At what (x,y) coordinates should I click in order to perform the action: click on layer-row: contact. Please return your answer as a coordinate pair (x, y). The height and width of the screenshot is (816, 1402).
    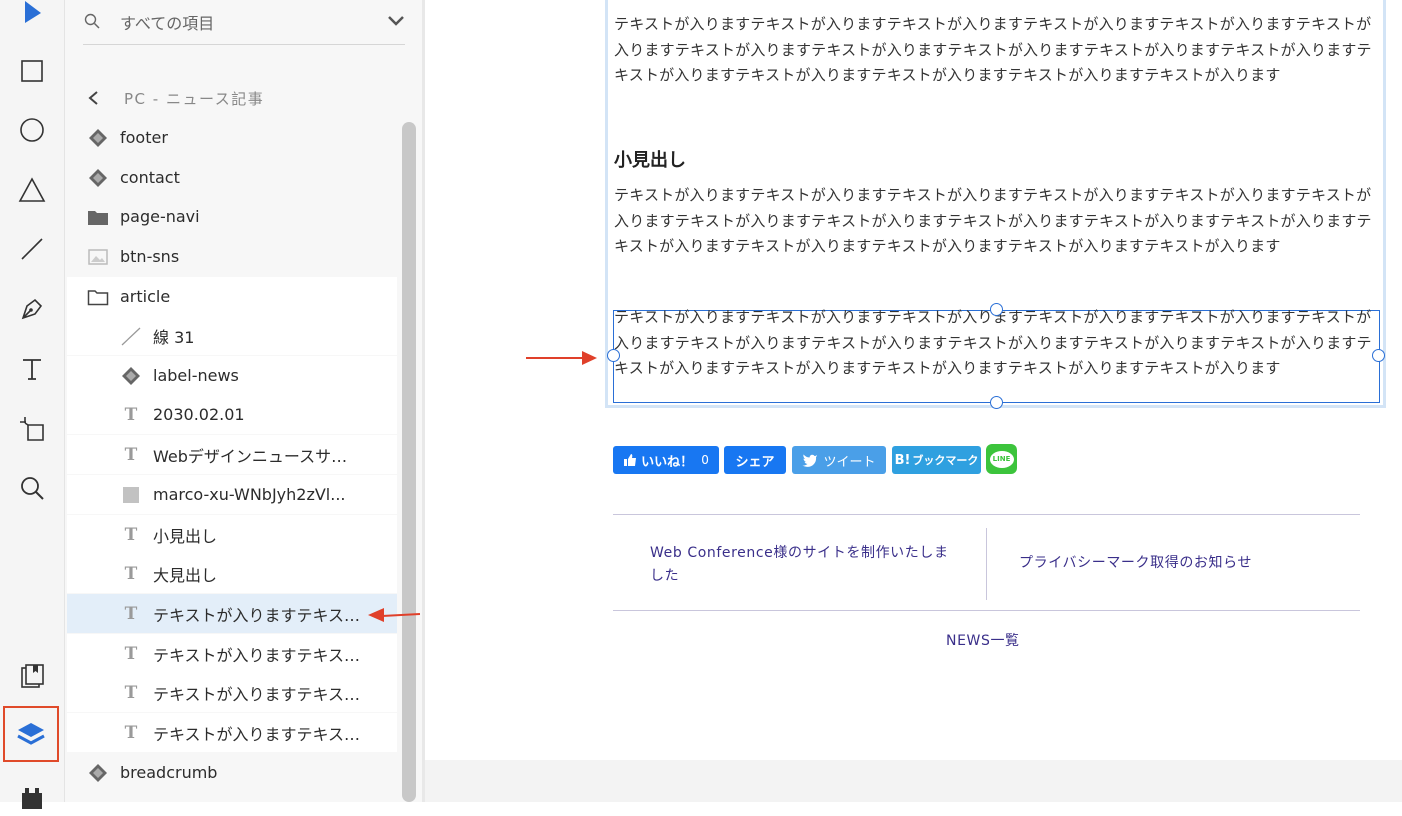
    Looking at the image, I should click on (232, 177).